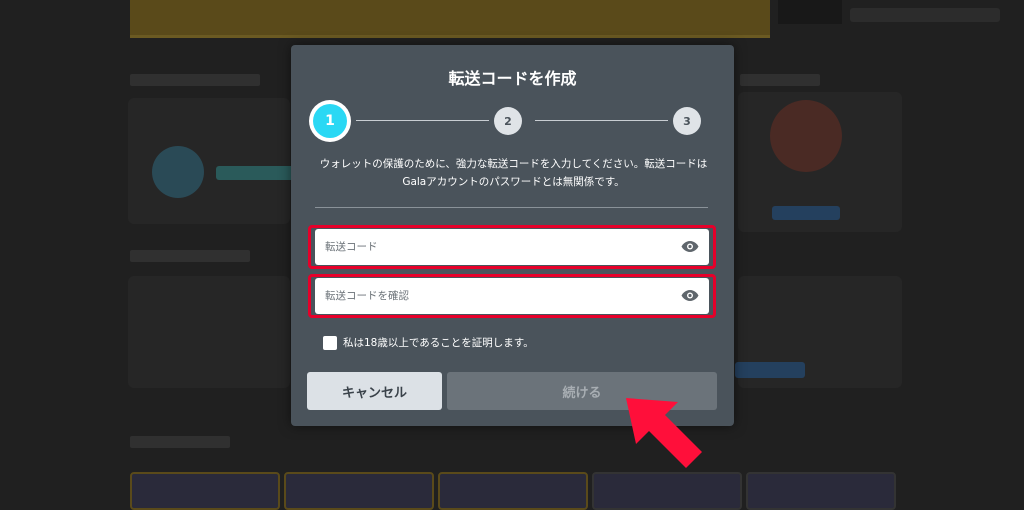 Image resolution: width=1024 pixels, height=510 pixels. What do you see at coordinates (687, 121) in the screenshot?
I see `step-3: 3` at bounding box center [687, 121].